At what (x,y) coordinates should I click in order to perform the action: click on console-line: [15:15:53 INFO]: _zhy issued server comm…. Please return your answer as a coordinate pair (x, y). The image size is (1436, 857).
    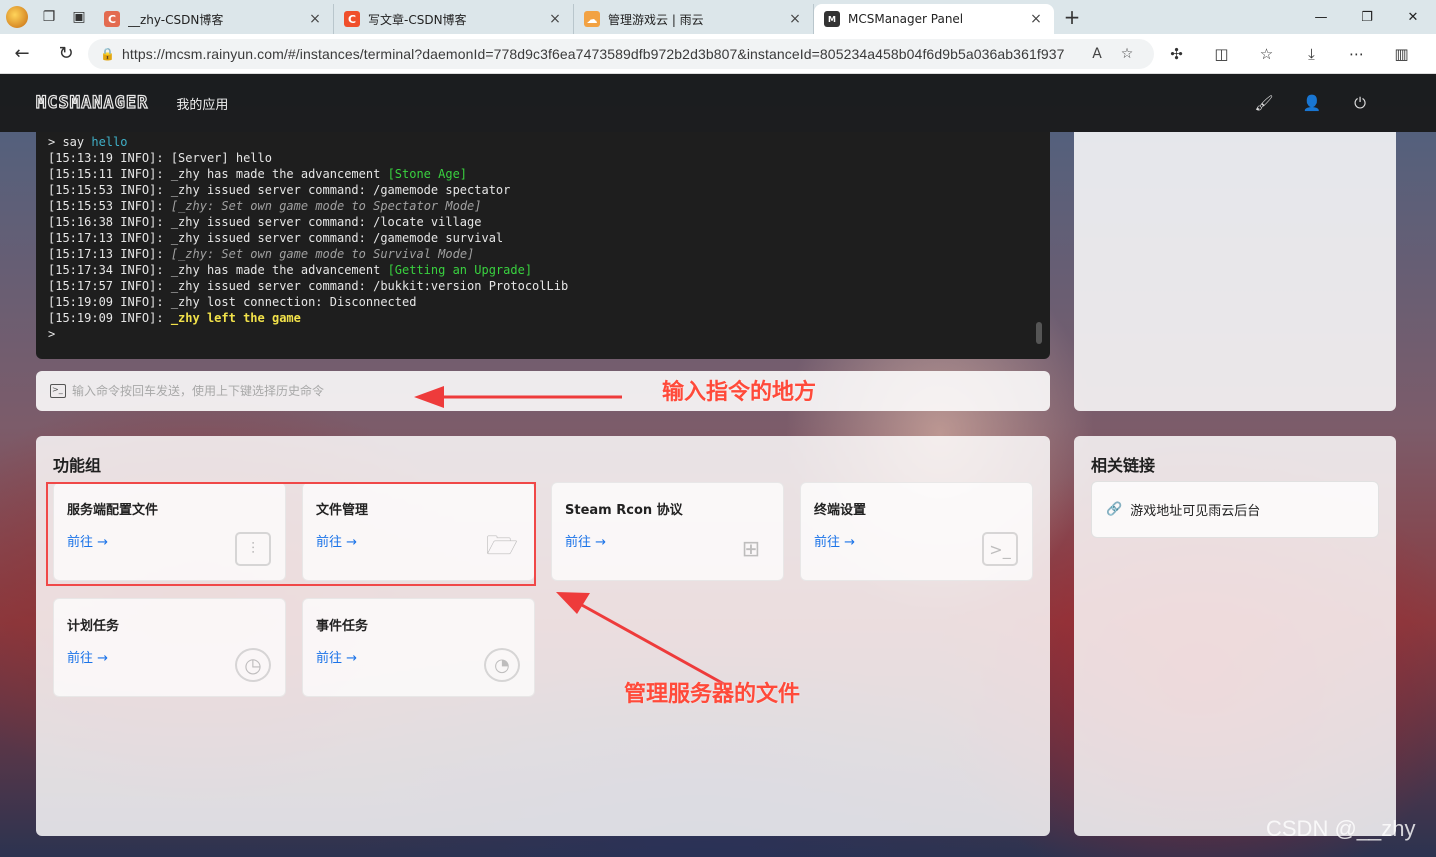
    Looking at the image, I should click on (543, 190).